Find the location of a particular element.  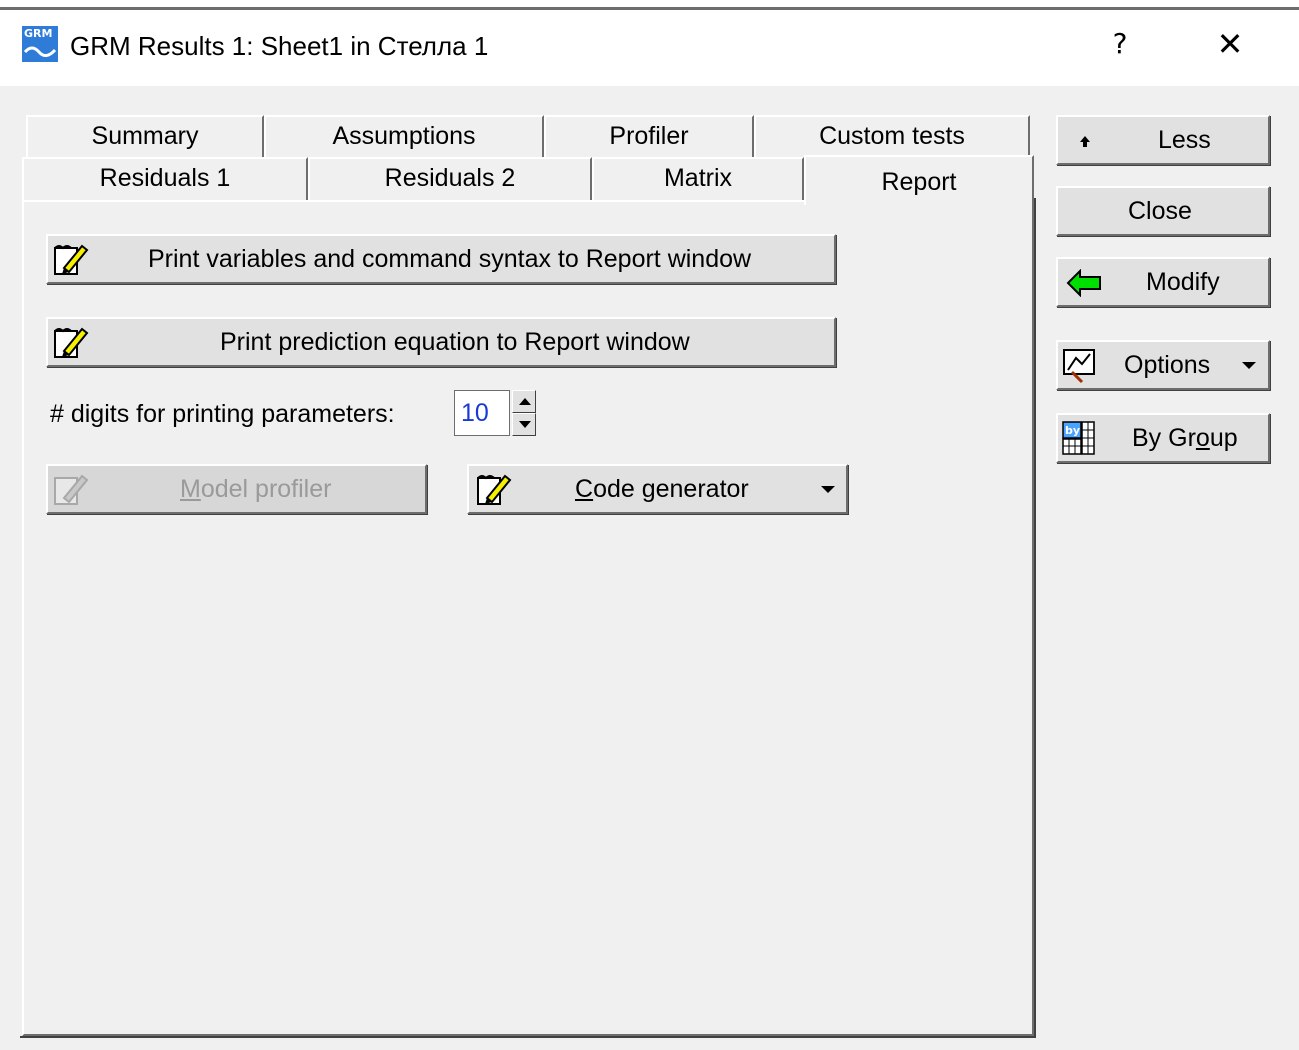

up-triangle-icon is located at coordinates (525, 401).